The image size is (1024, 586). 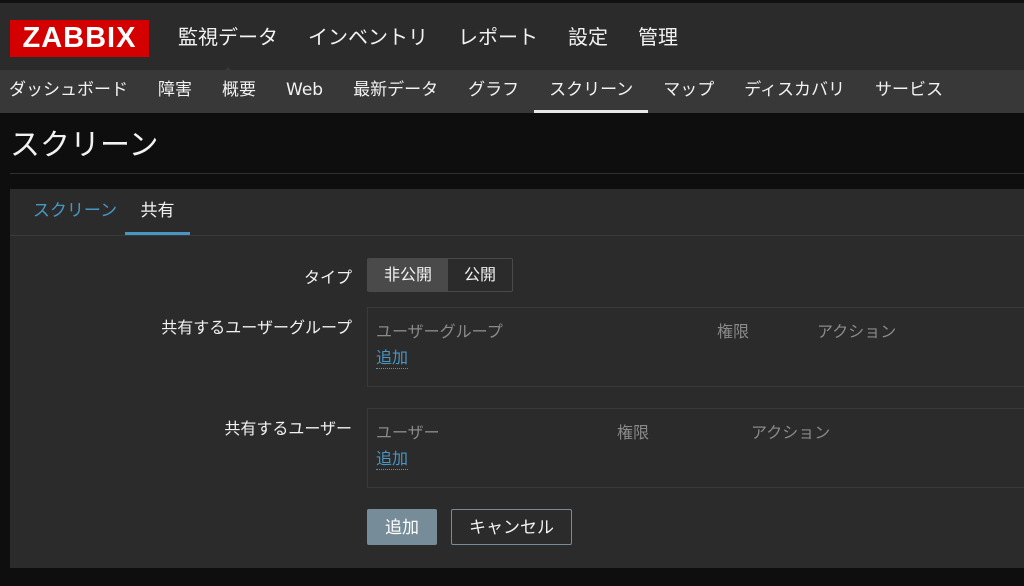 What do you see at coordinates (439, 331) in the screenshot?
I see `col-user-group: ユーザーグループ` at bounding box center [439, 331].